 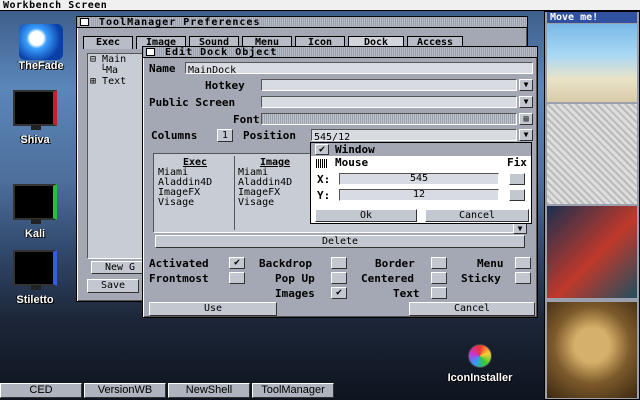 What do you see at coordinates (320, 5) in the screenshot?
I see `screen-title-bar: Workbench Screen` at bounding box center [320, 5].